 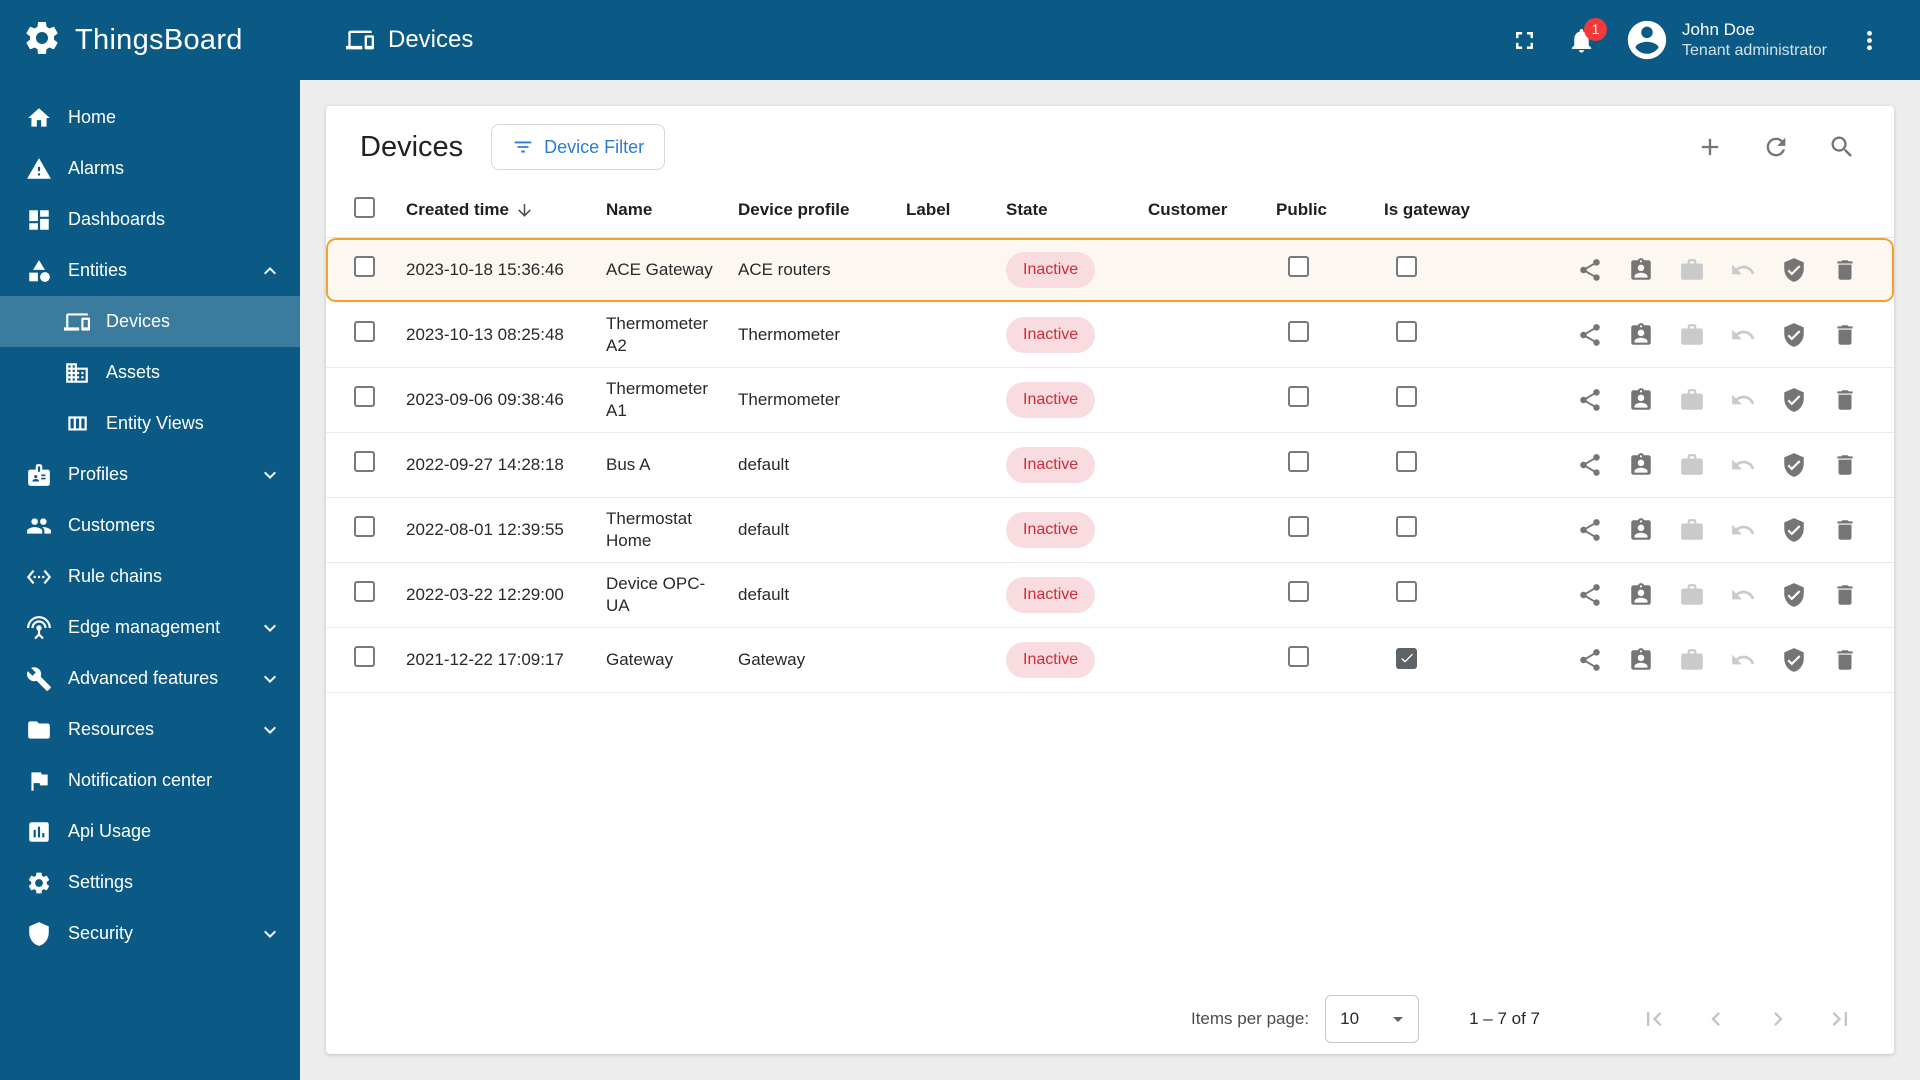 I want to click on sidebar-item-dashboards: Dashboards, so click(x=150, y=219).